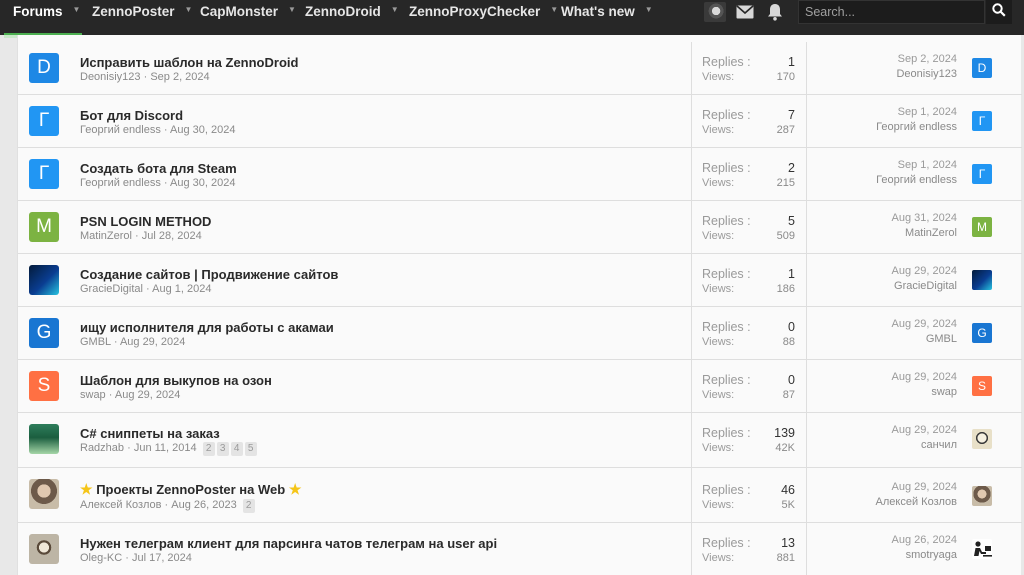  What do you see at coordinates (93, 395) in the screenshot?
I see `thread-author: swap` at bounding box center [93, 395].